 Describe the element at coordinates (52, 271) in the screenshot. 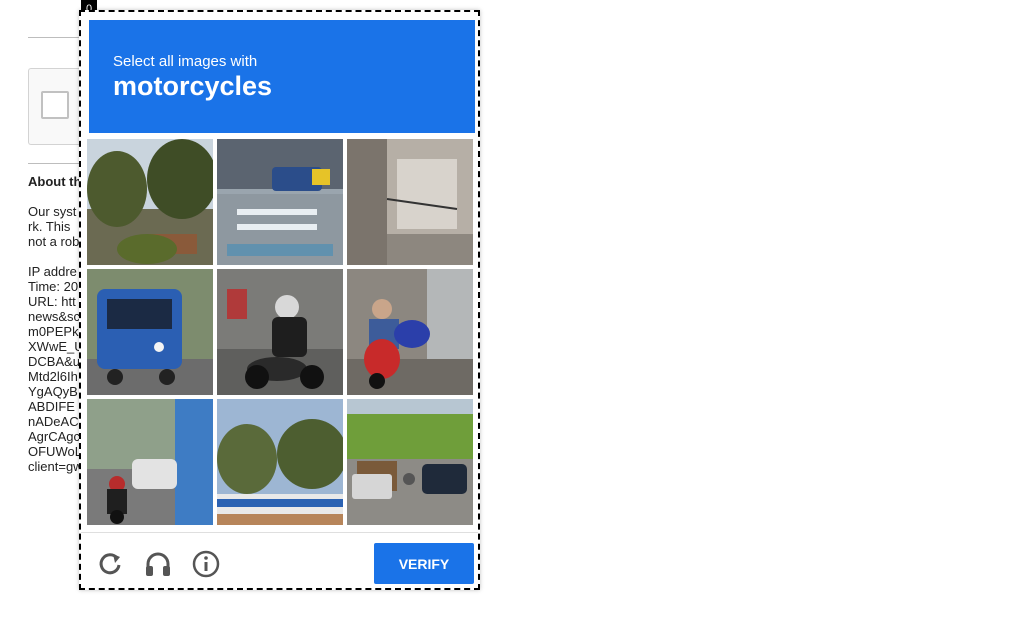

I see `bg-line: IP addre` at that location.